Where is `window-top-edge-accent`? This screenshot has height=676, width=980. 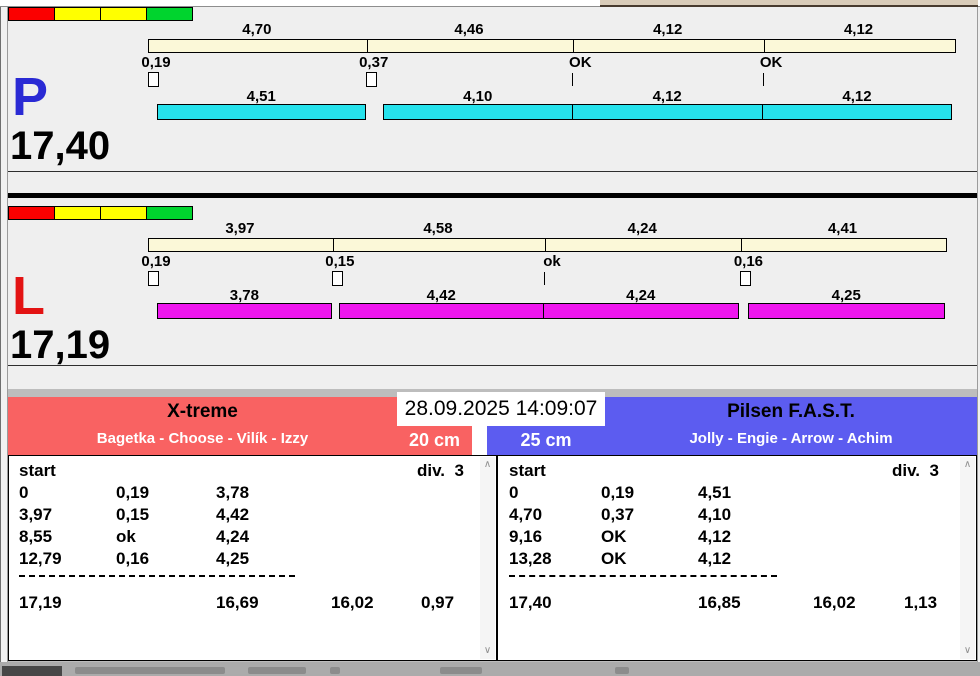 window-top-edge-accent is located at coordinates (789, 3).